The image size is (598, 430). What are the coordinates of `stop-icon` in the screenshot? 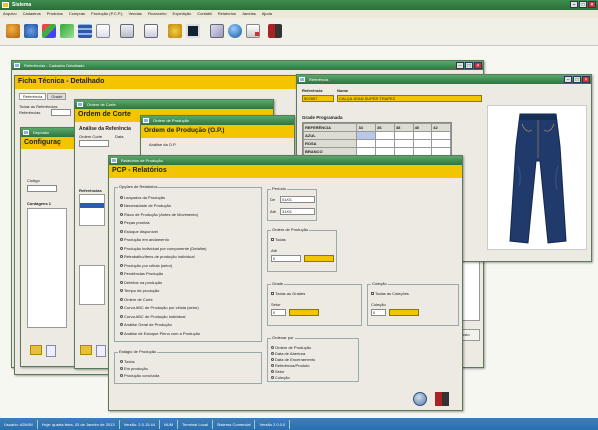 It's located at (193, 31).